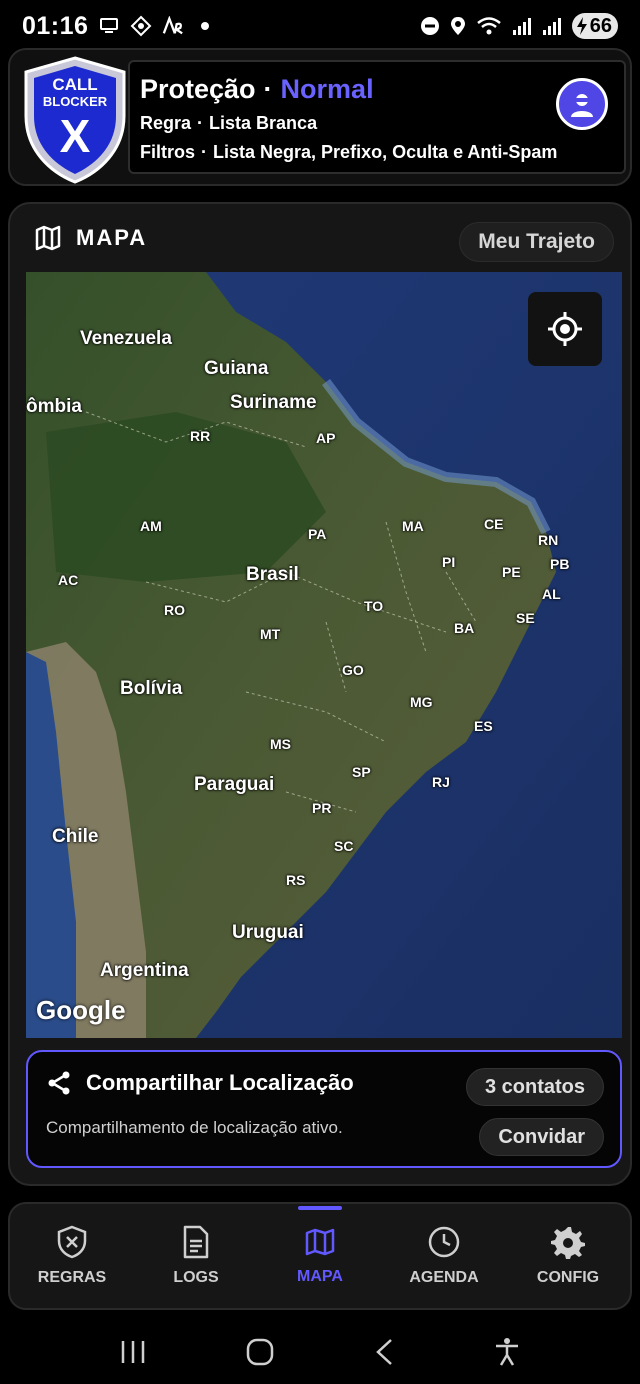  I want to click on nav-item-config: CONFIG, so click(568, 1256).